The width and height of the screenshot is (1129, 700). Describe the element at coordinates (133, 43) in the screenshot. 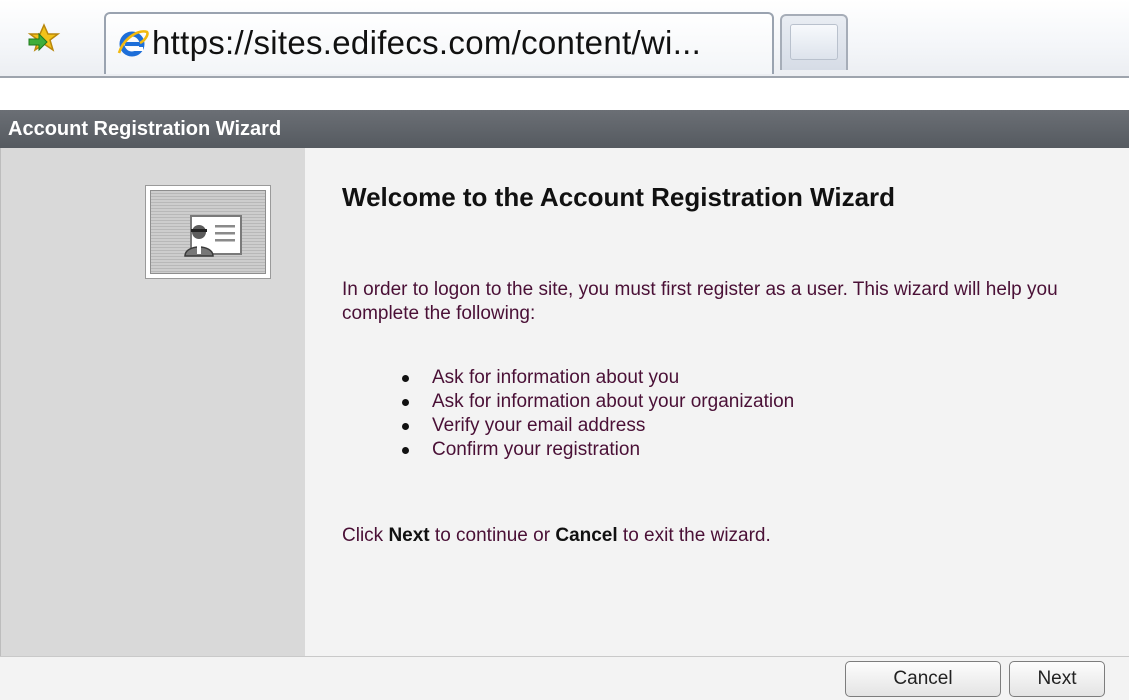

I see `internet-explorer-icon` at that location.